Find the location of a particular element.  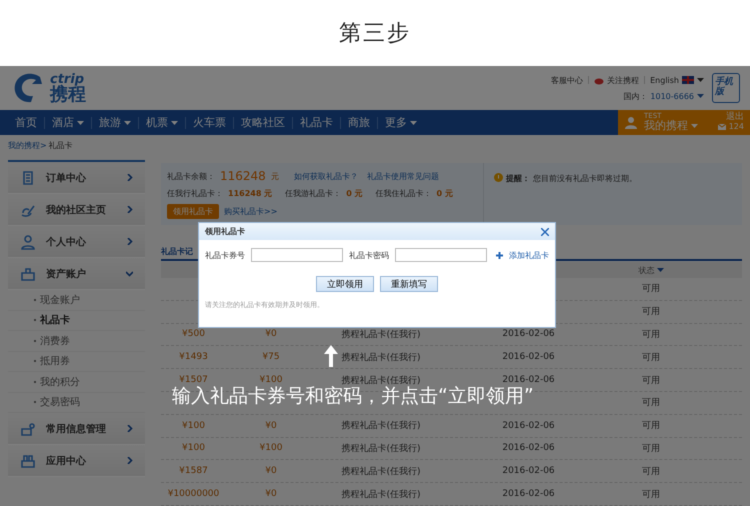

help-link: 如何获取礼品卡？ is located at coordinates (326, 176).